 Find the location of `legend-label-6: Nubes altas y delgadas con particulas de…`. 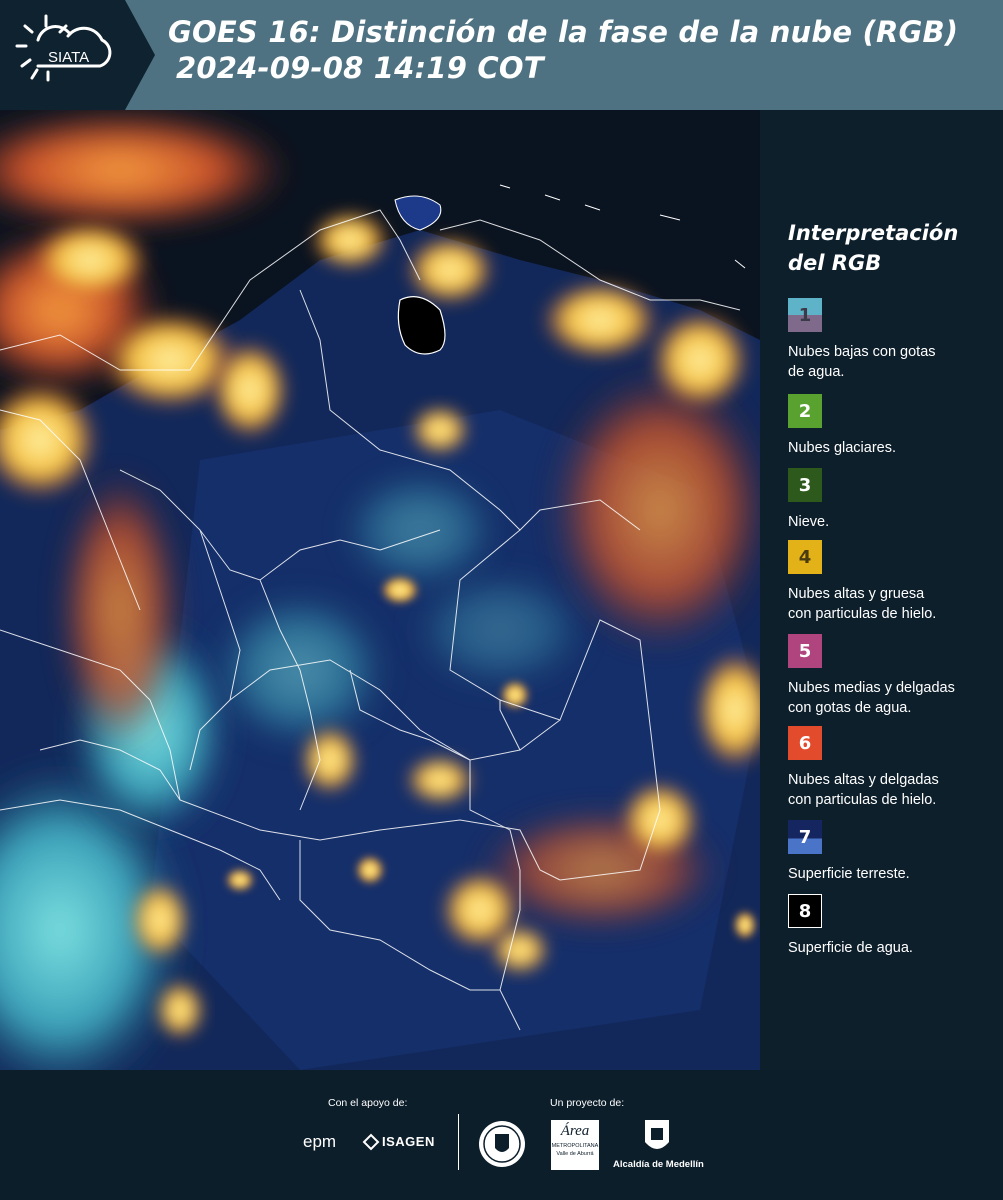

legend-label-6: Nubes altas y delgadas con particulas de… is located at coordinates (893, 790).